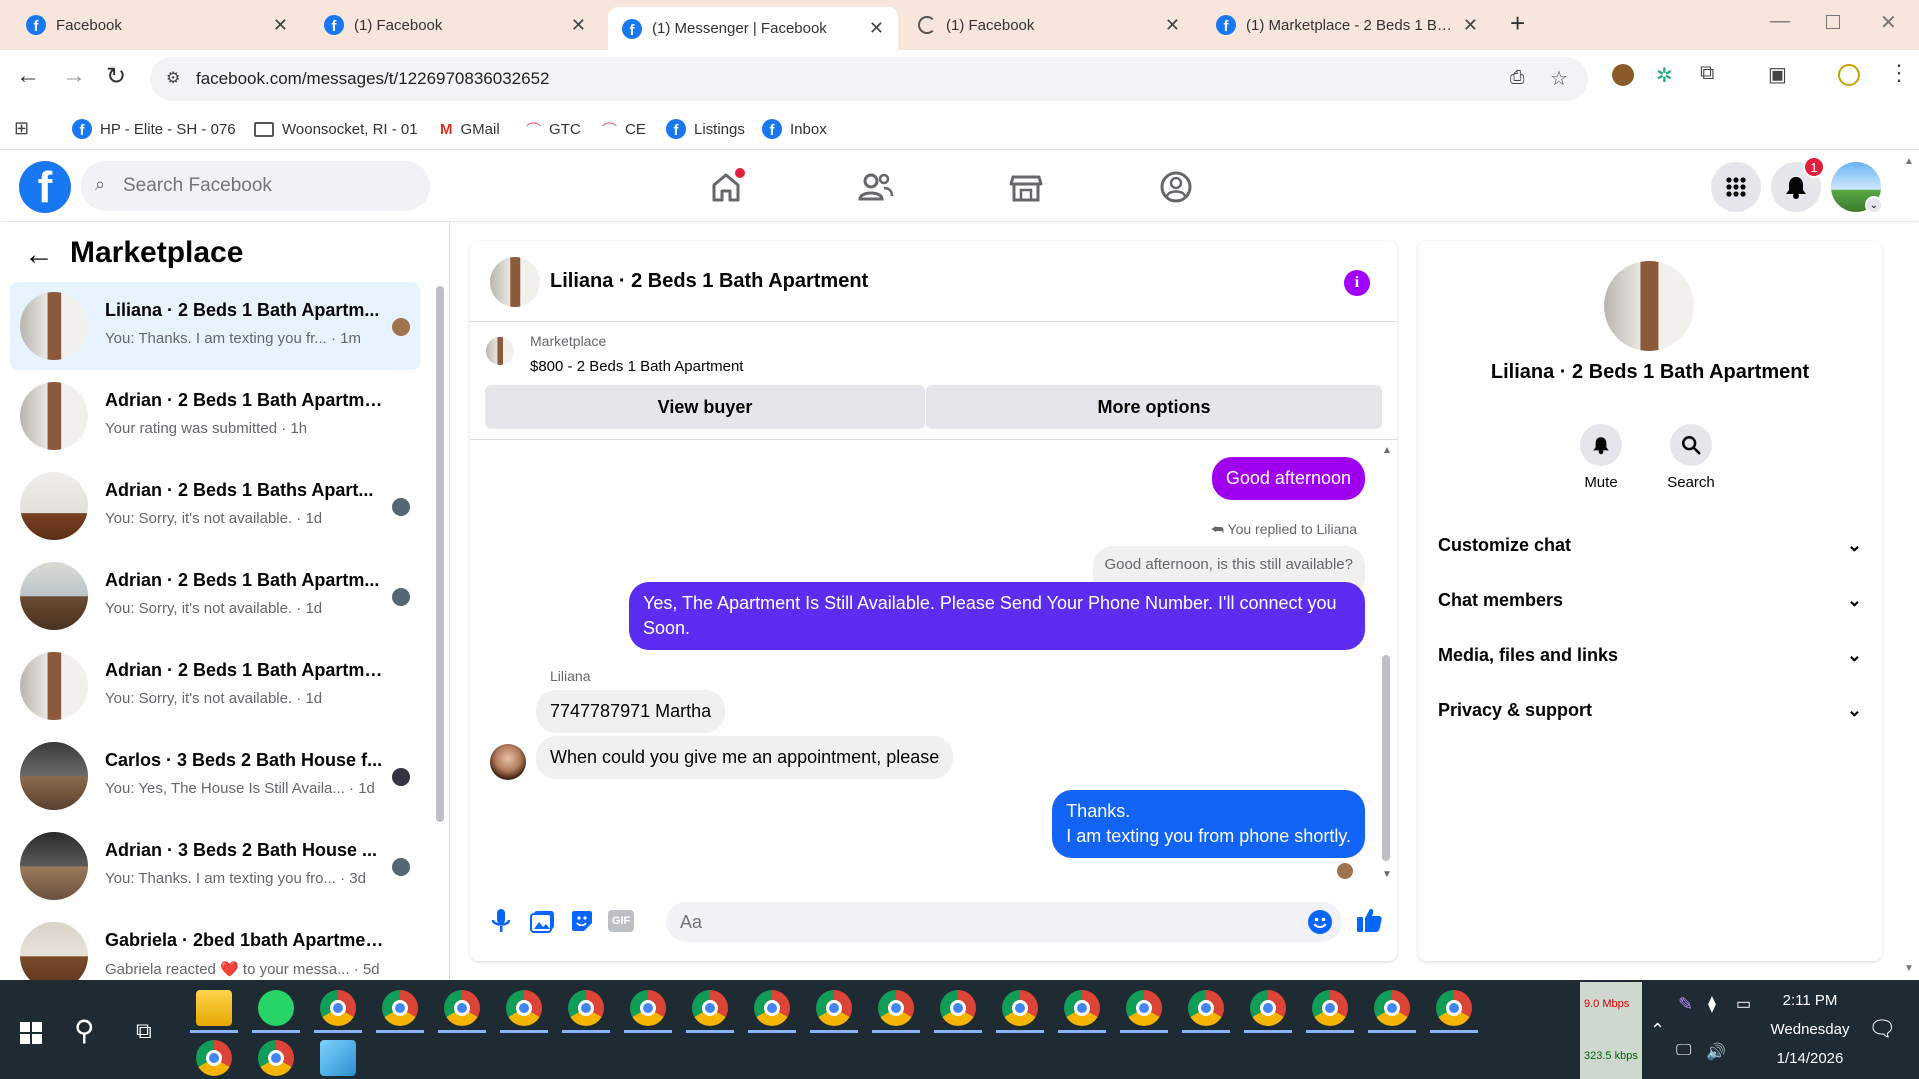  What do you see at coordinates (1154, 407) in the screenshot?
I see `more-options-button: More options` at bounding box center [1154, 407].